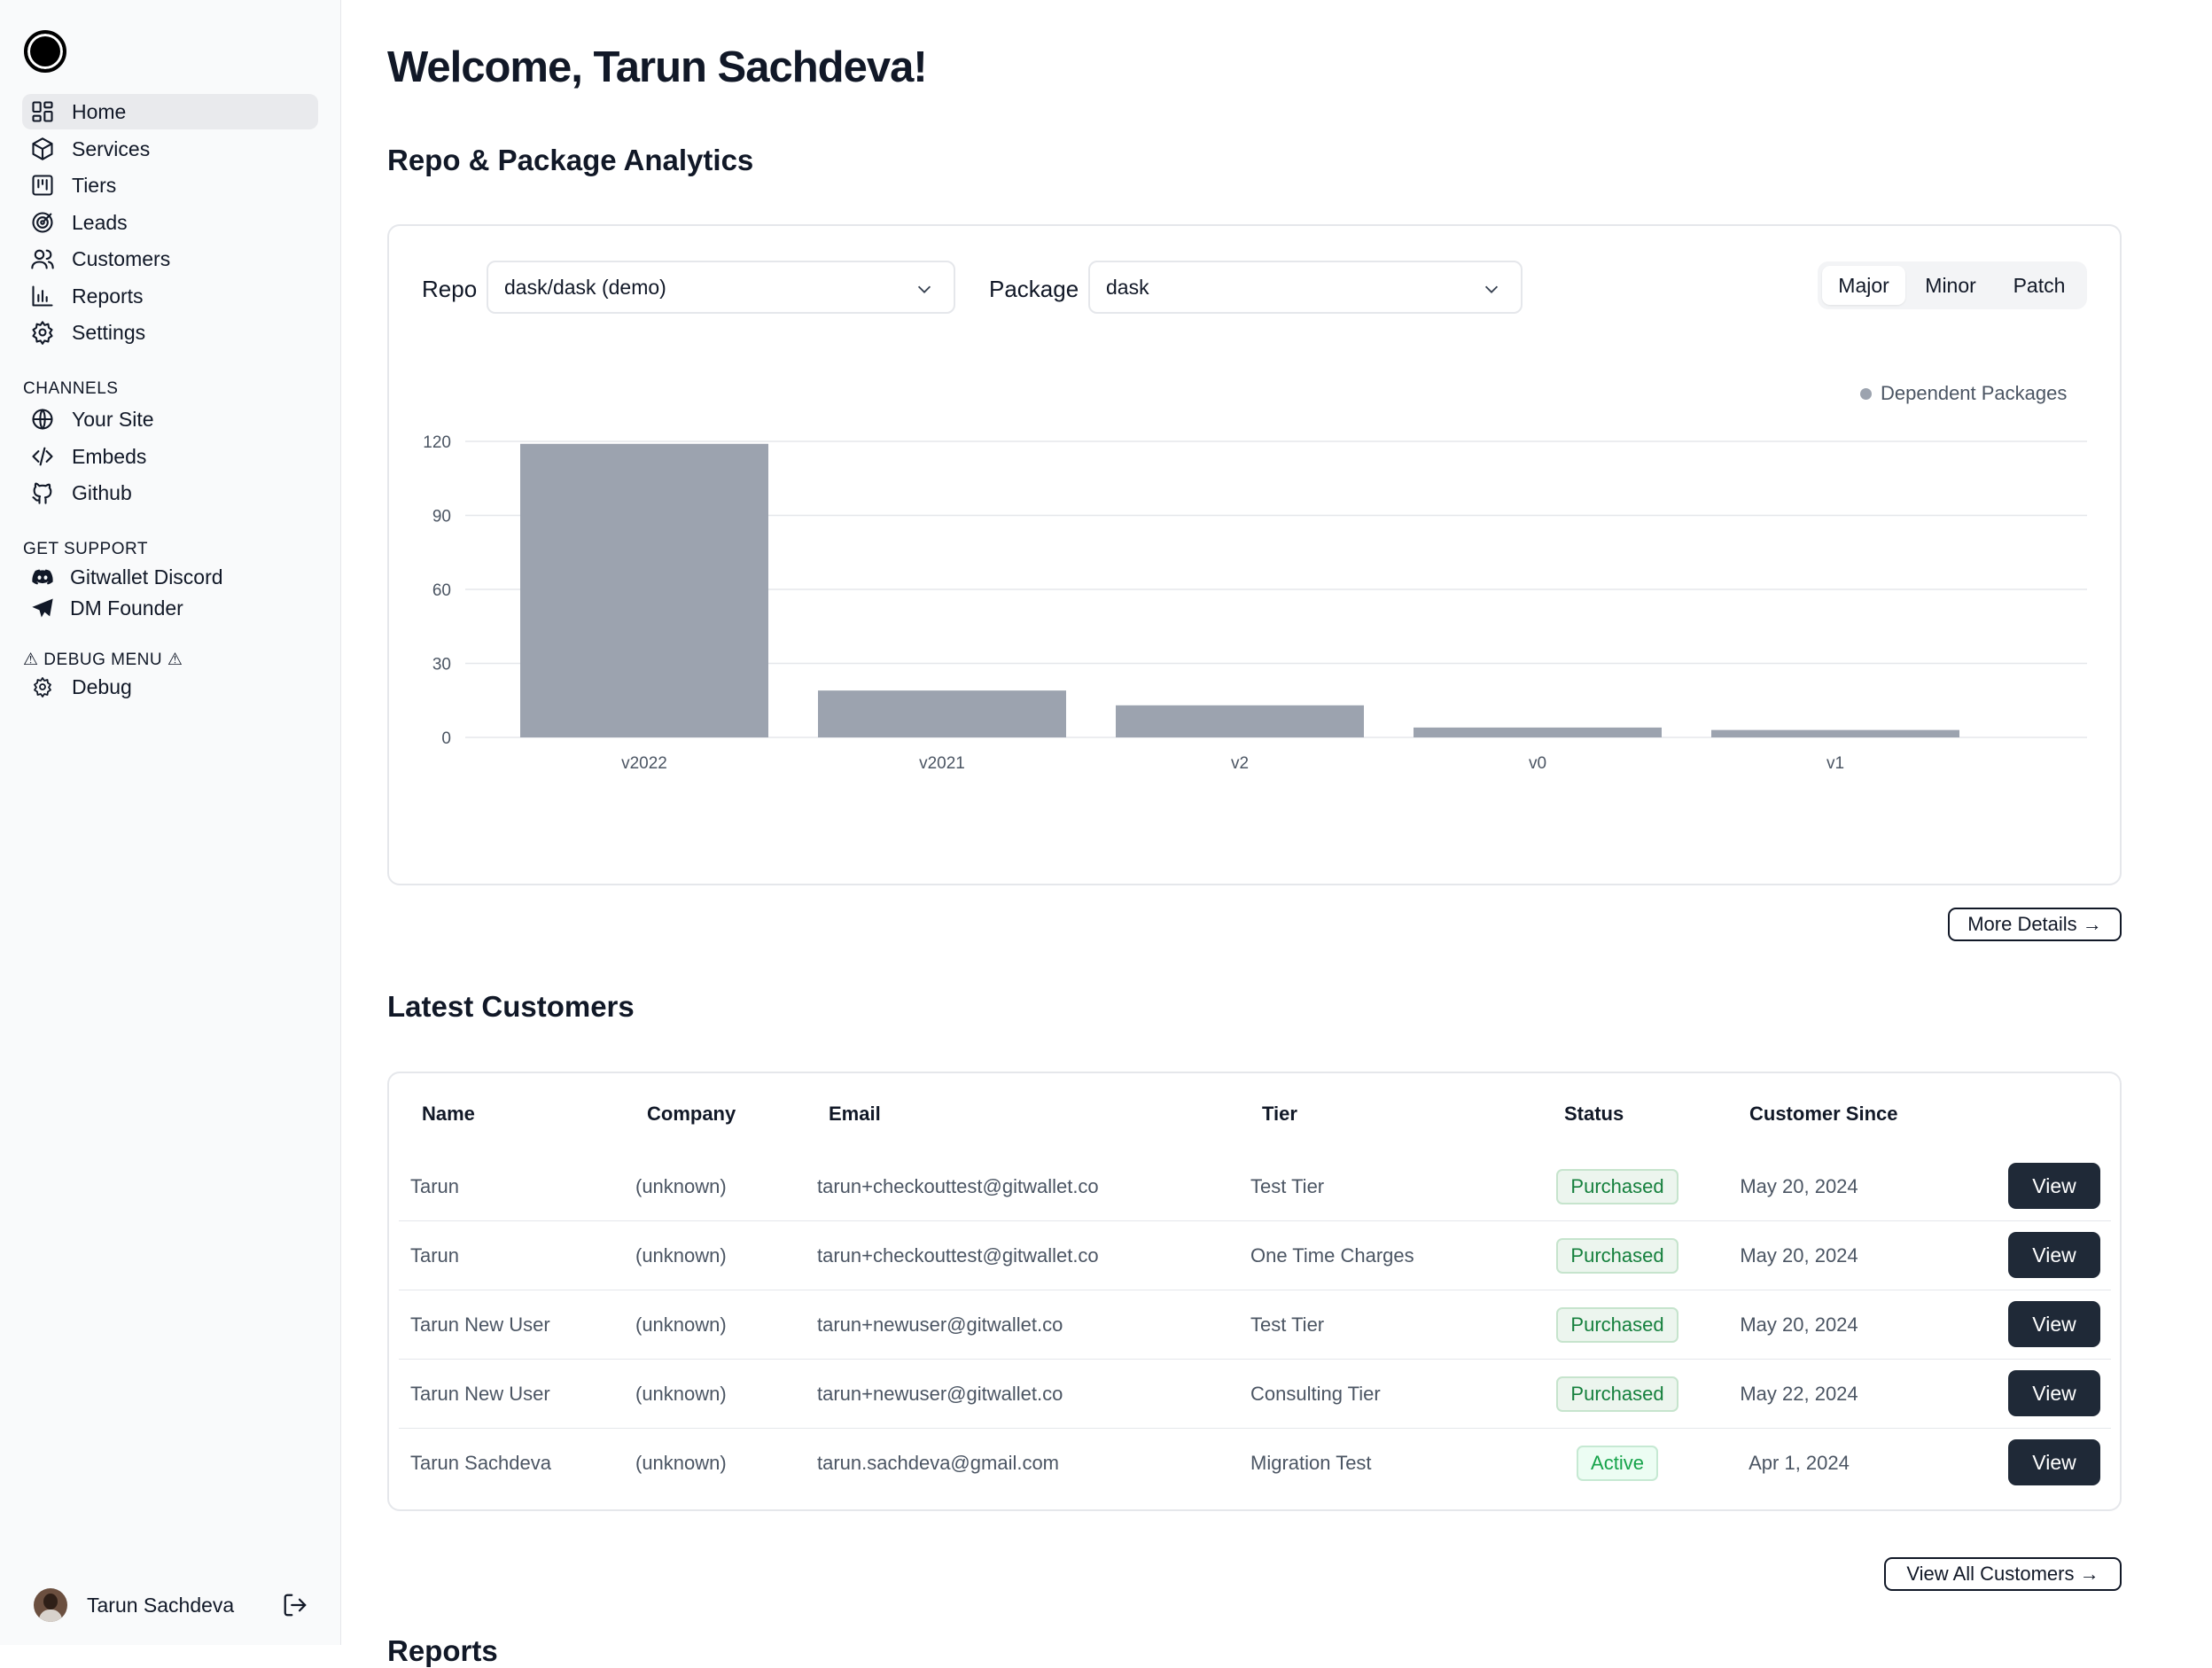 The height and width of the screenshot is (1668, 2212). What do you see at coordinates (42, 608) in the screenshot?
I see `send-icon` at bounding box center [42, 608].